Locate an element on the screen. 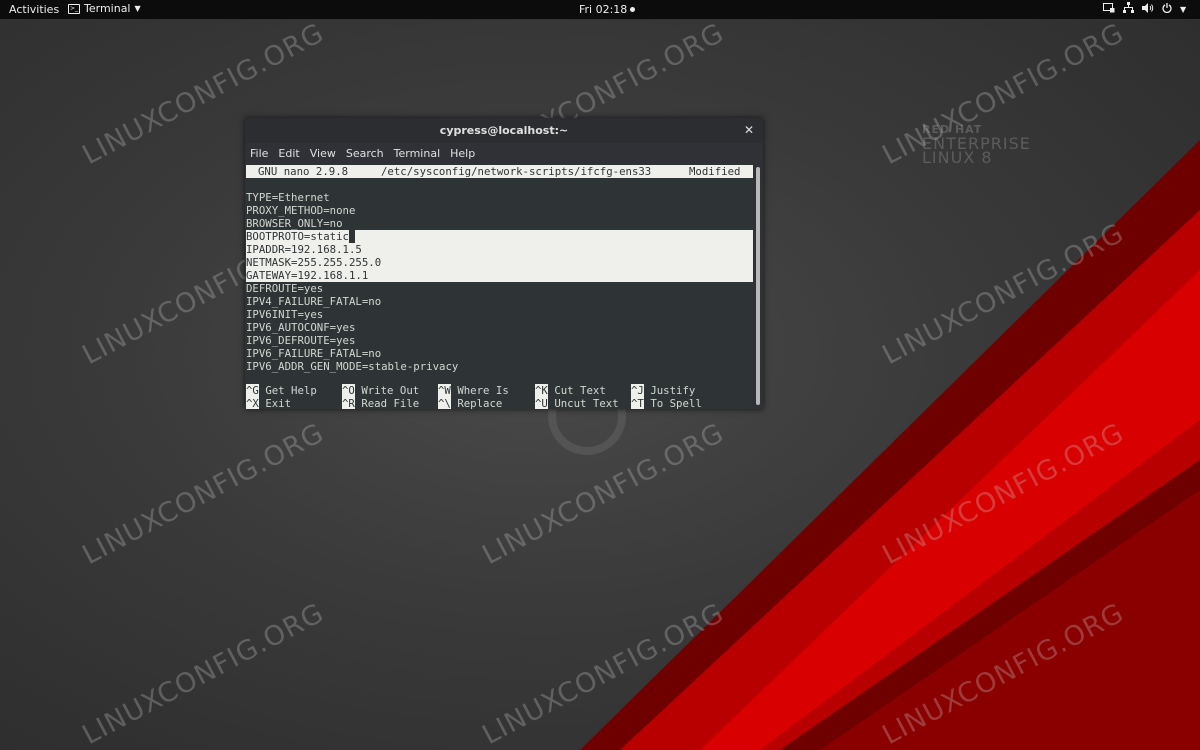  text-cursor is located at coordinates (351, 236).